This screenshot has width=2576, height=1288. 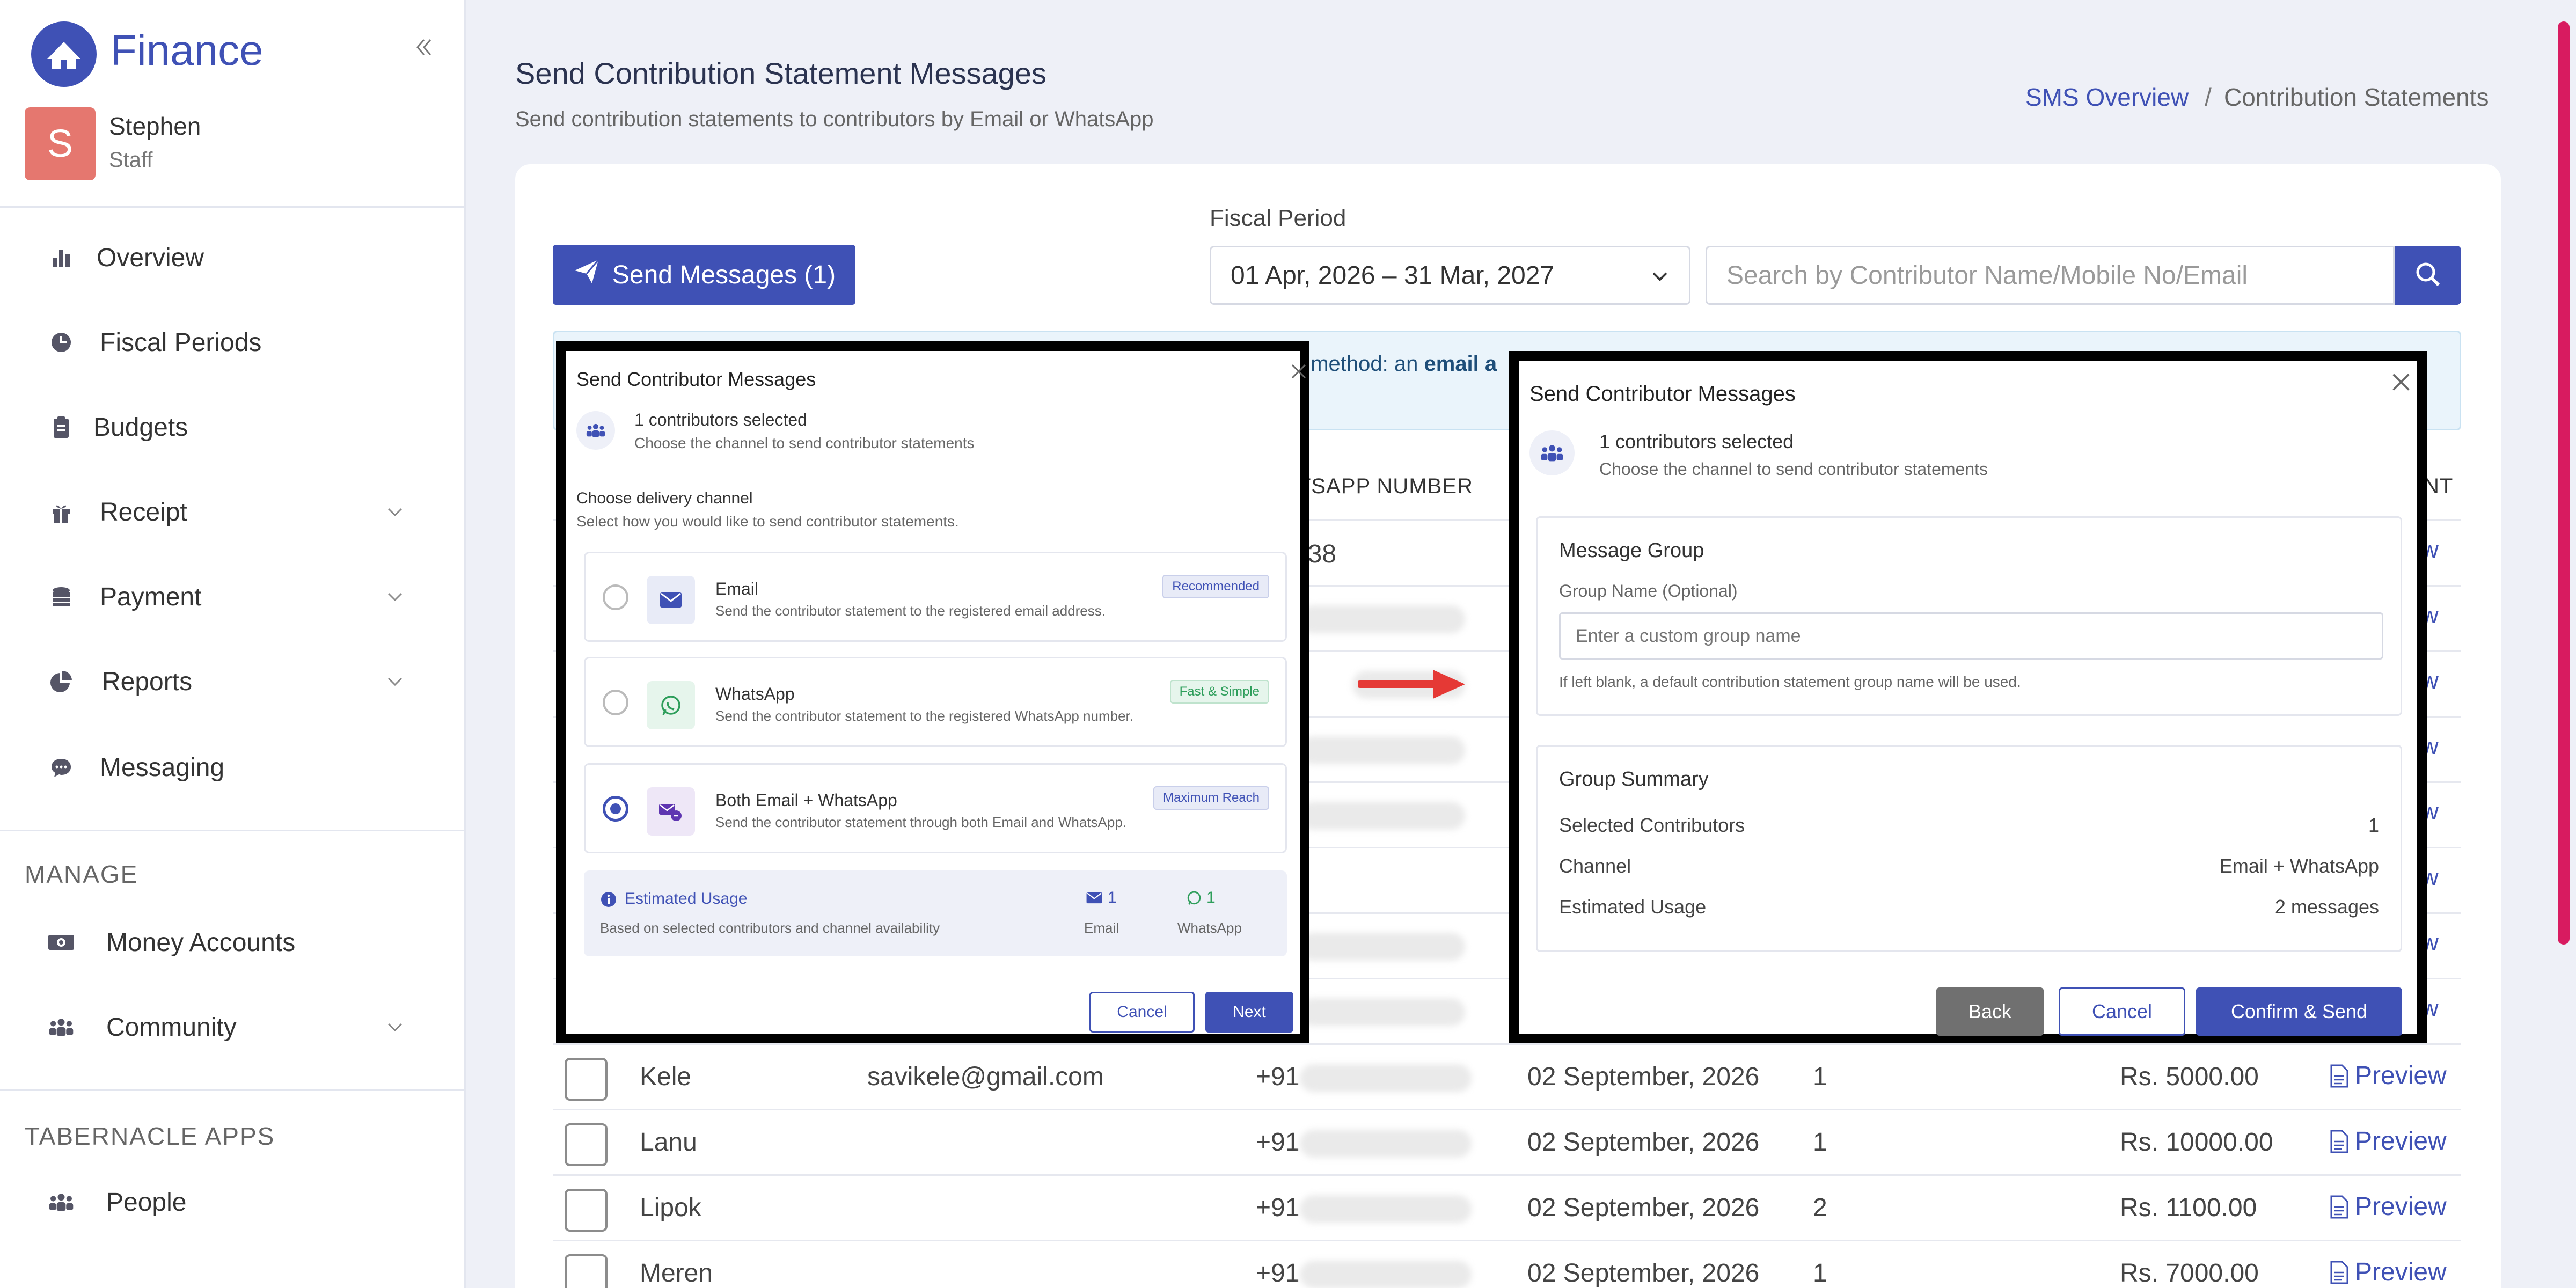 I want to click on badge-recommended: Recommended, so click(x=1215, y=586).